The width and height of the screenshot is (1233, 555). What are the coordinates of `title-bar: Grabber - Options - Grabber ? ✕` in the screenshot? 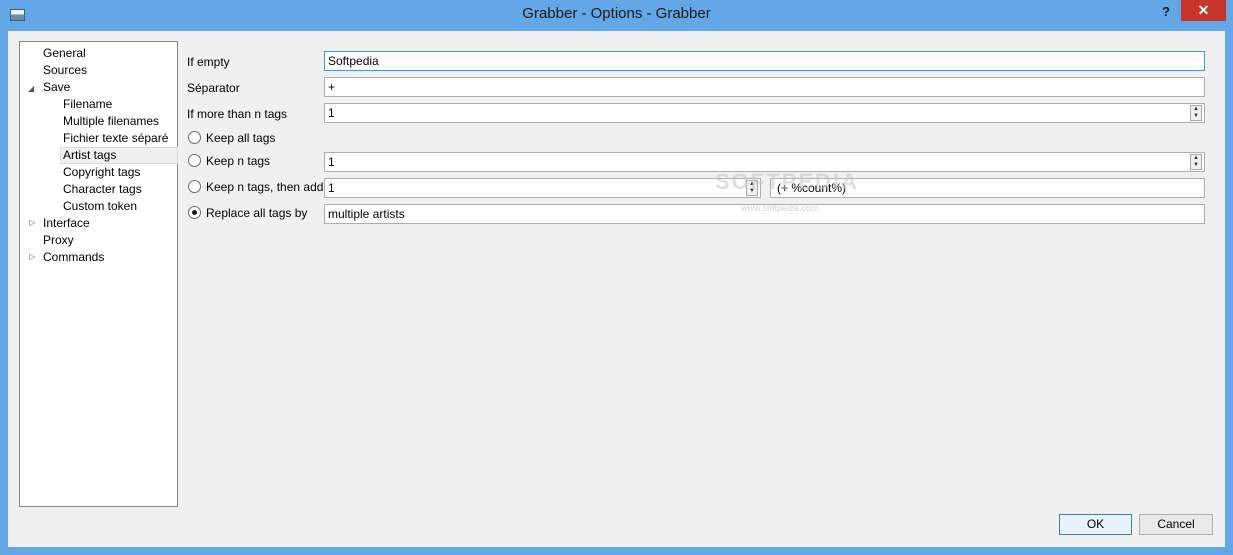 It's located at (616, 15).